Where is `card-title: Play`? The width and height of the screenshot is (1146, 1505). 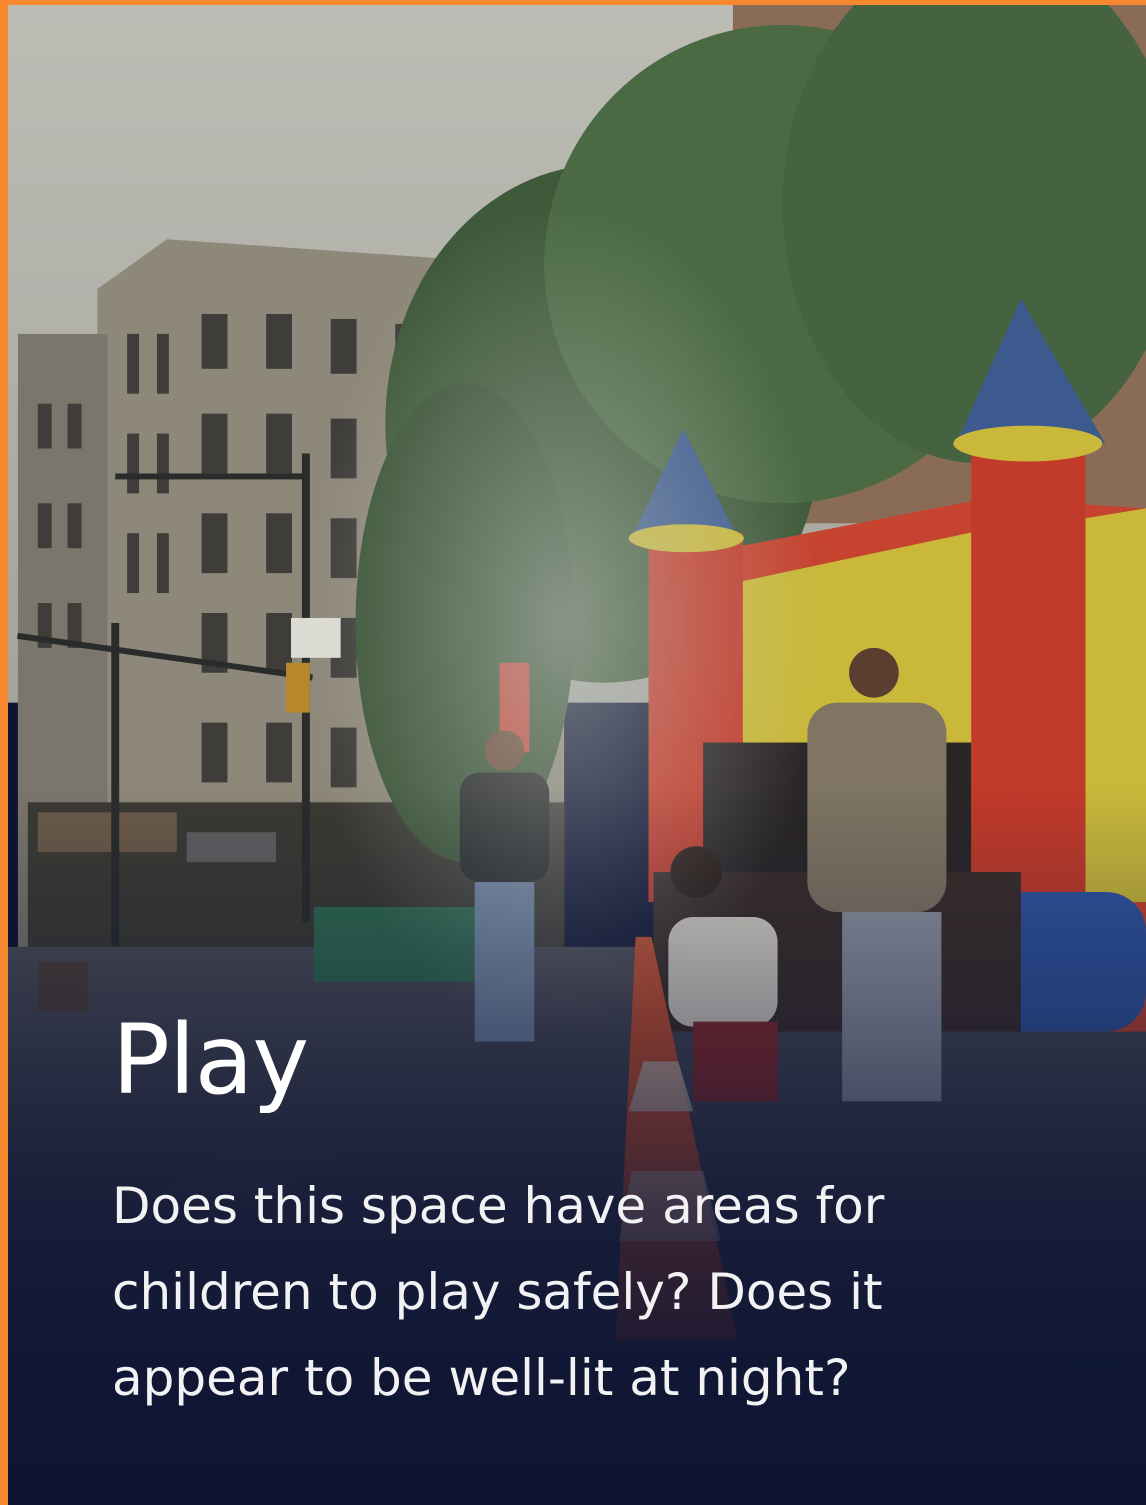
card-title: Play is located at coordinates (210, 1060).